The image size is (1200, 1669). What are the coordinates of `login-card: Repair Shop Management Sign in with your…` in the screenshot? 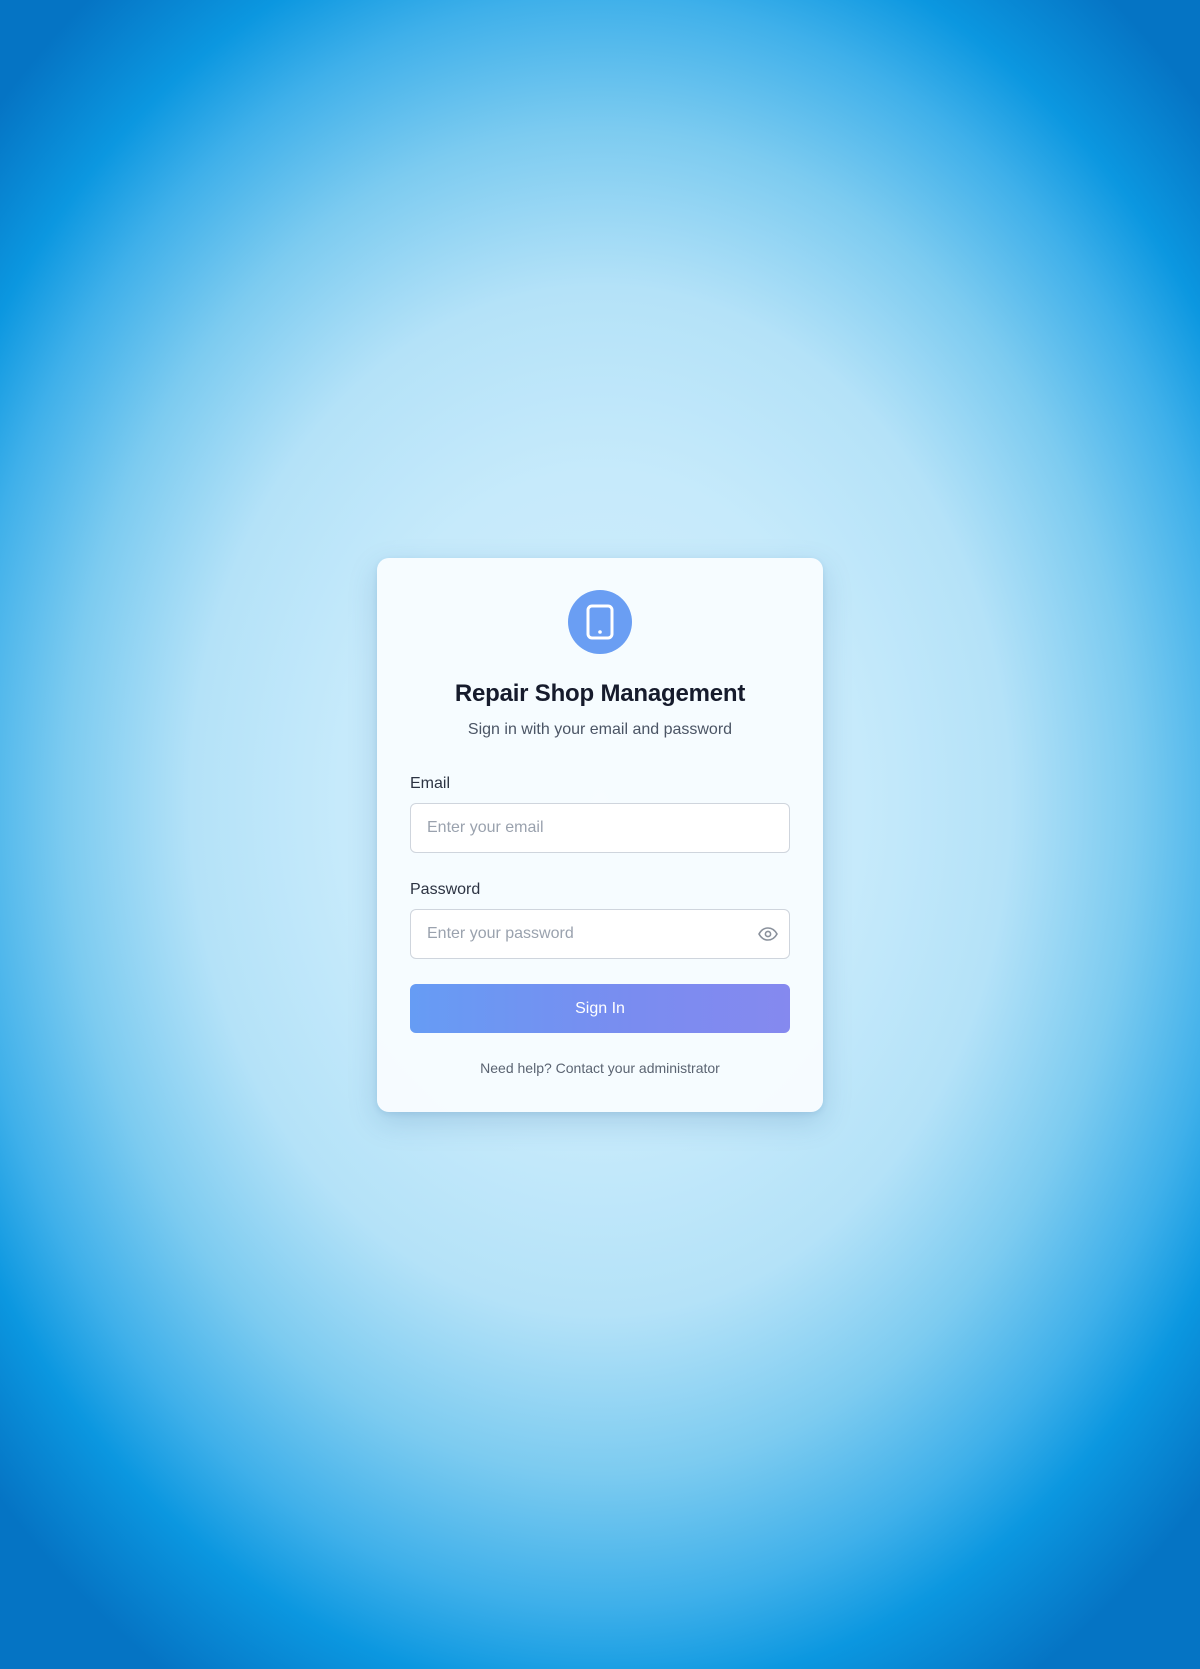 It's located at (600, 835).